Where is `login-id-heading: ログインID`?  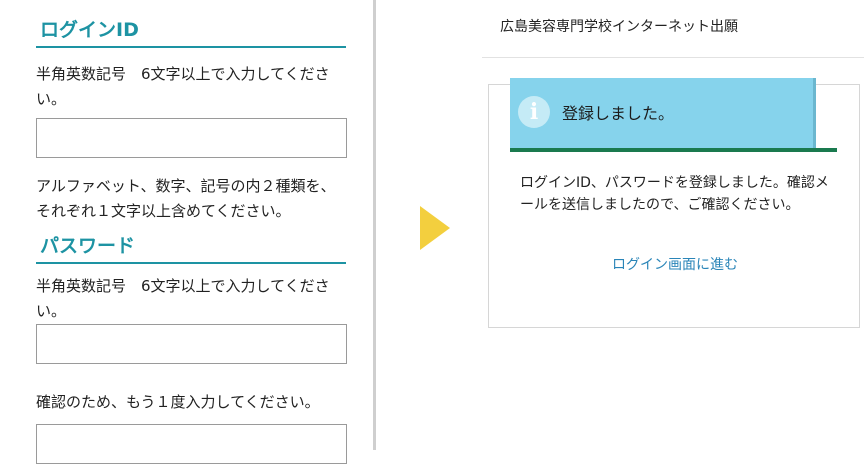
login-id-heading: ログインID is located at coordinates (191, 33).